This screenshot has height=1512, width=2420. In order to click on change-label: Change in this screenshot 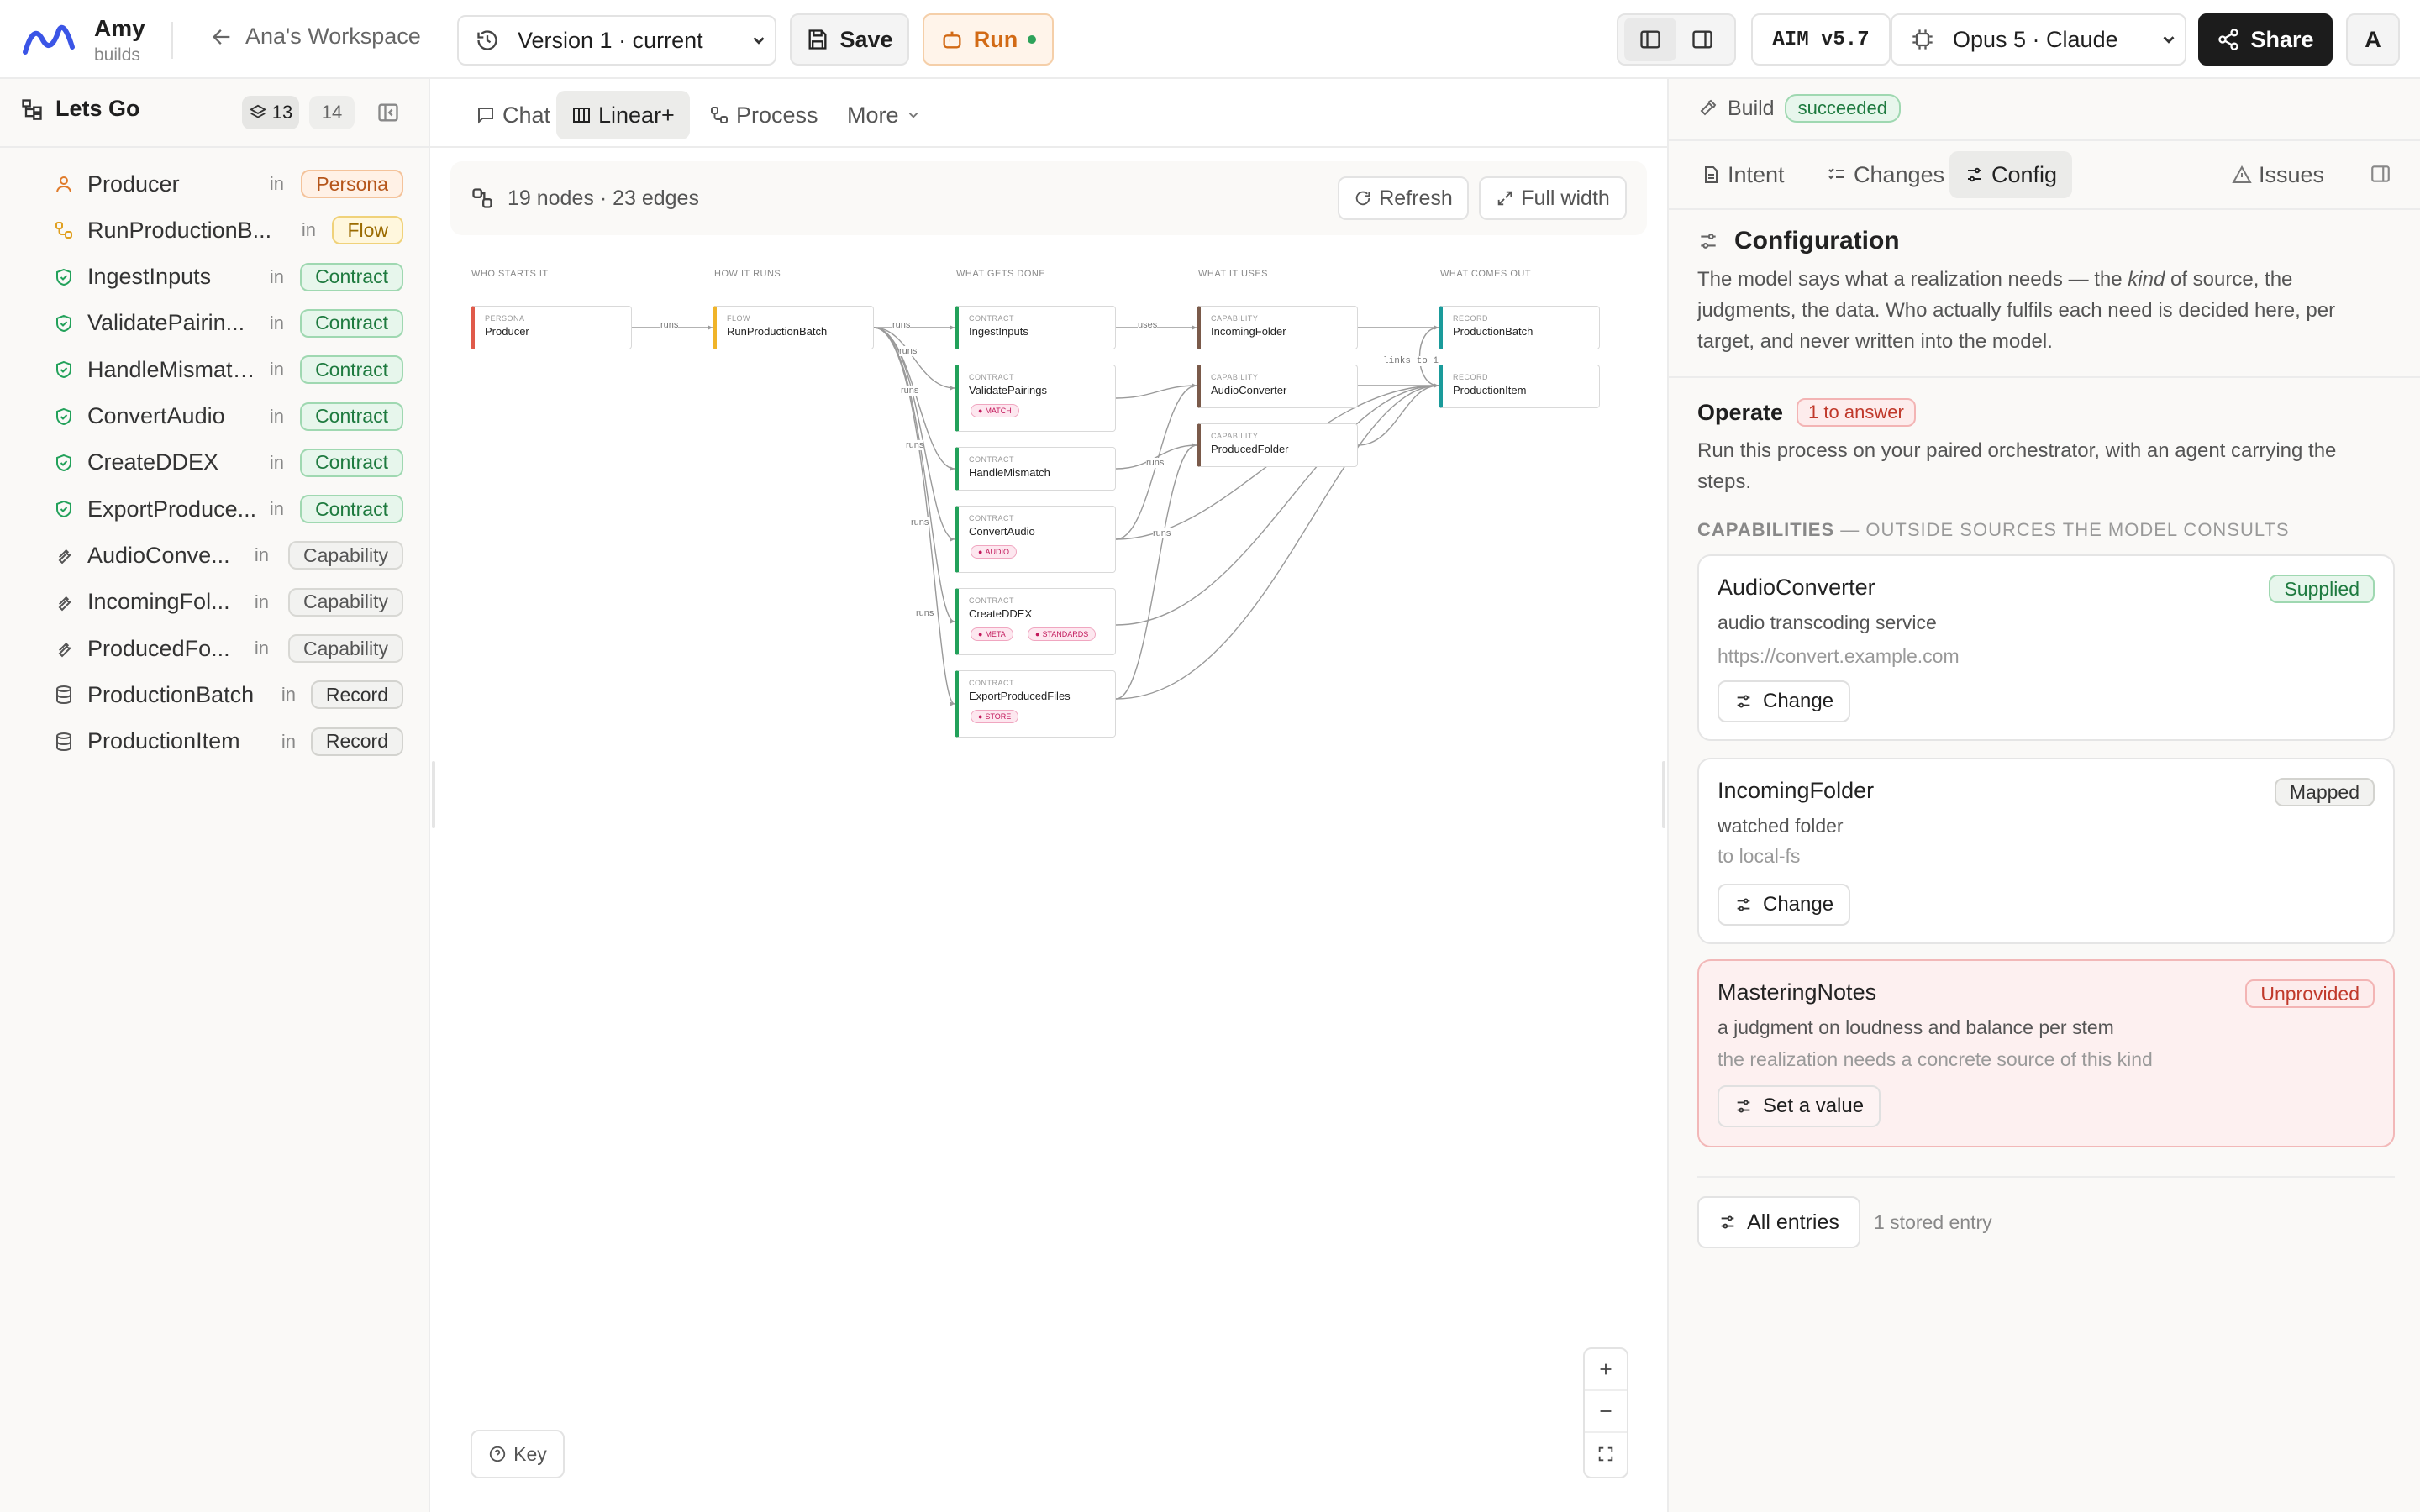, I will do `click(1799, 904)`.